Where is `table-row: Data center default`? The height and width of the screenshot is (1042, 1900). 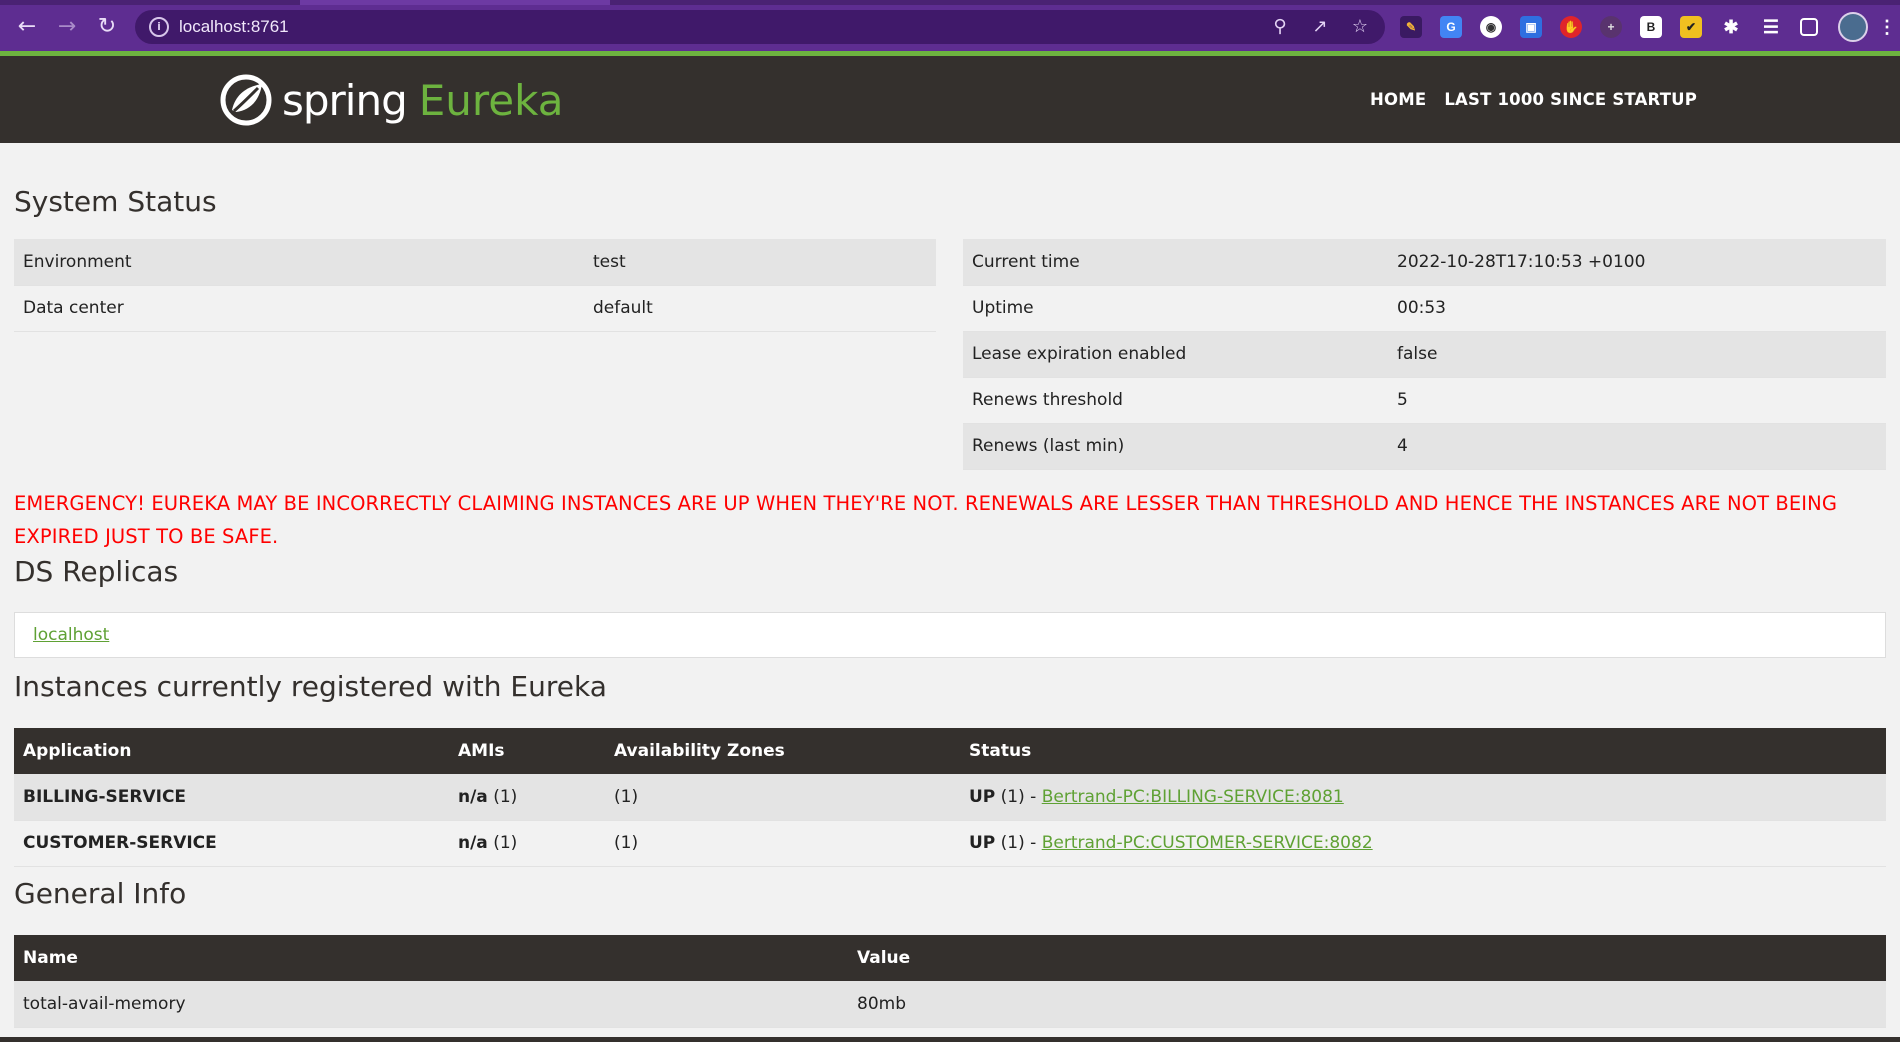 table-row: Data center default is located at coordinates (475, 308).